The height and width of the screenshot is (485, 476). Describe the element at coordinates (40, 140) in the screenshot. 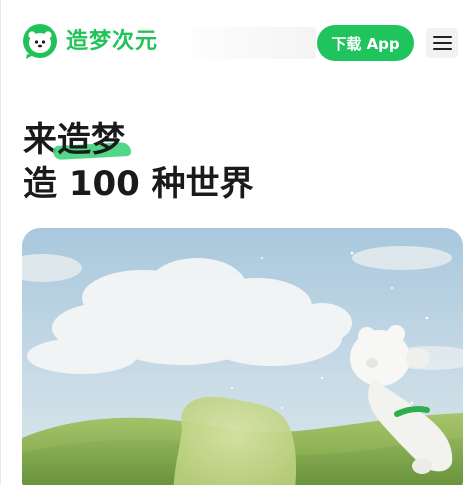

I see `hero-line-1-prefix: 来` at that location.